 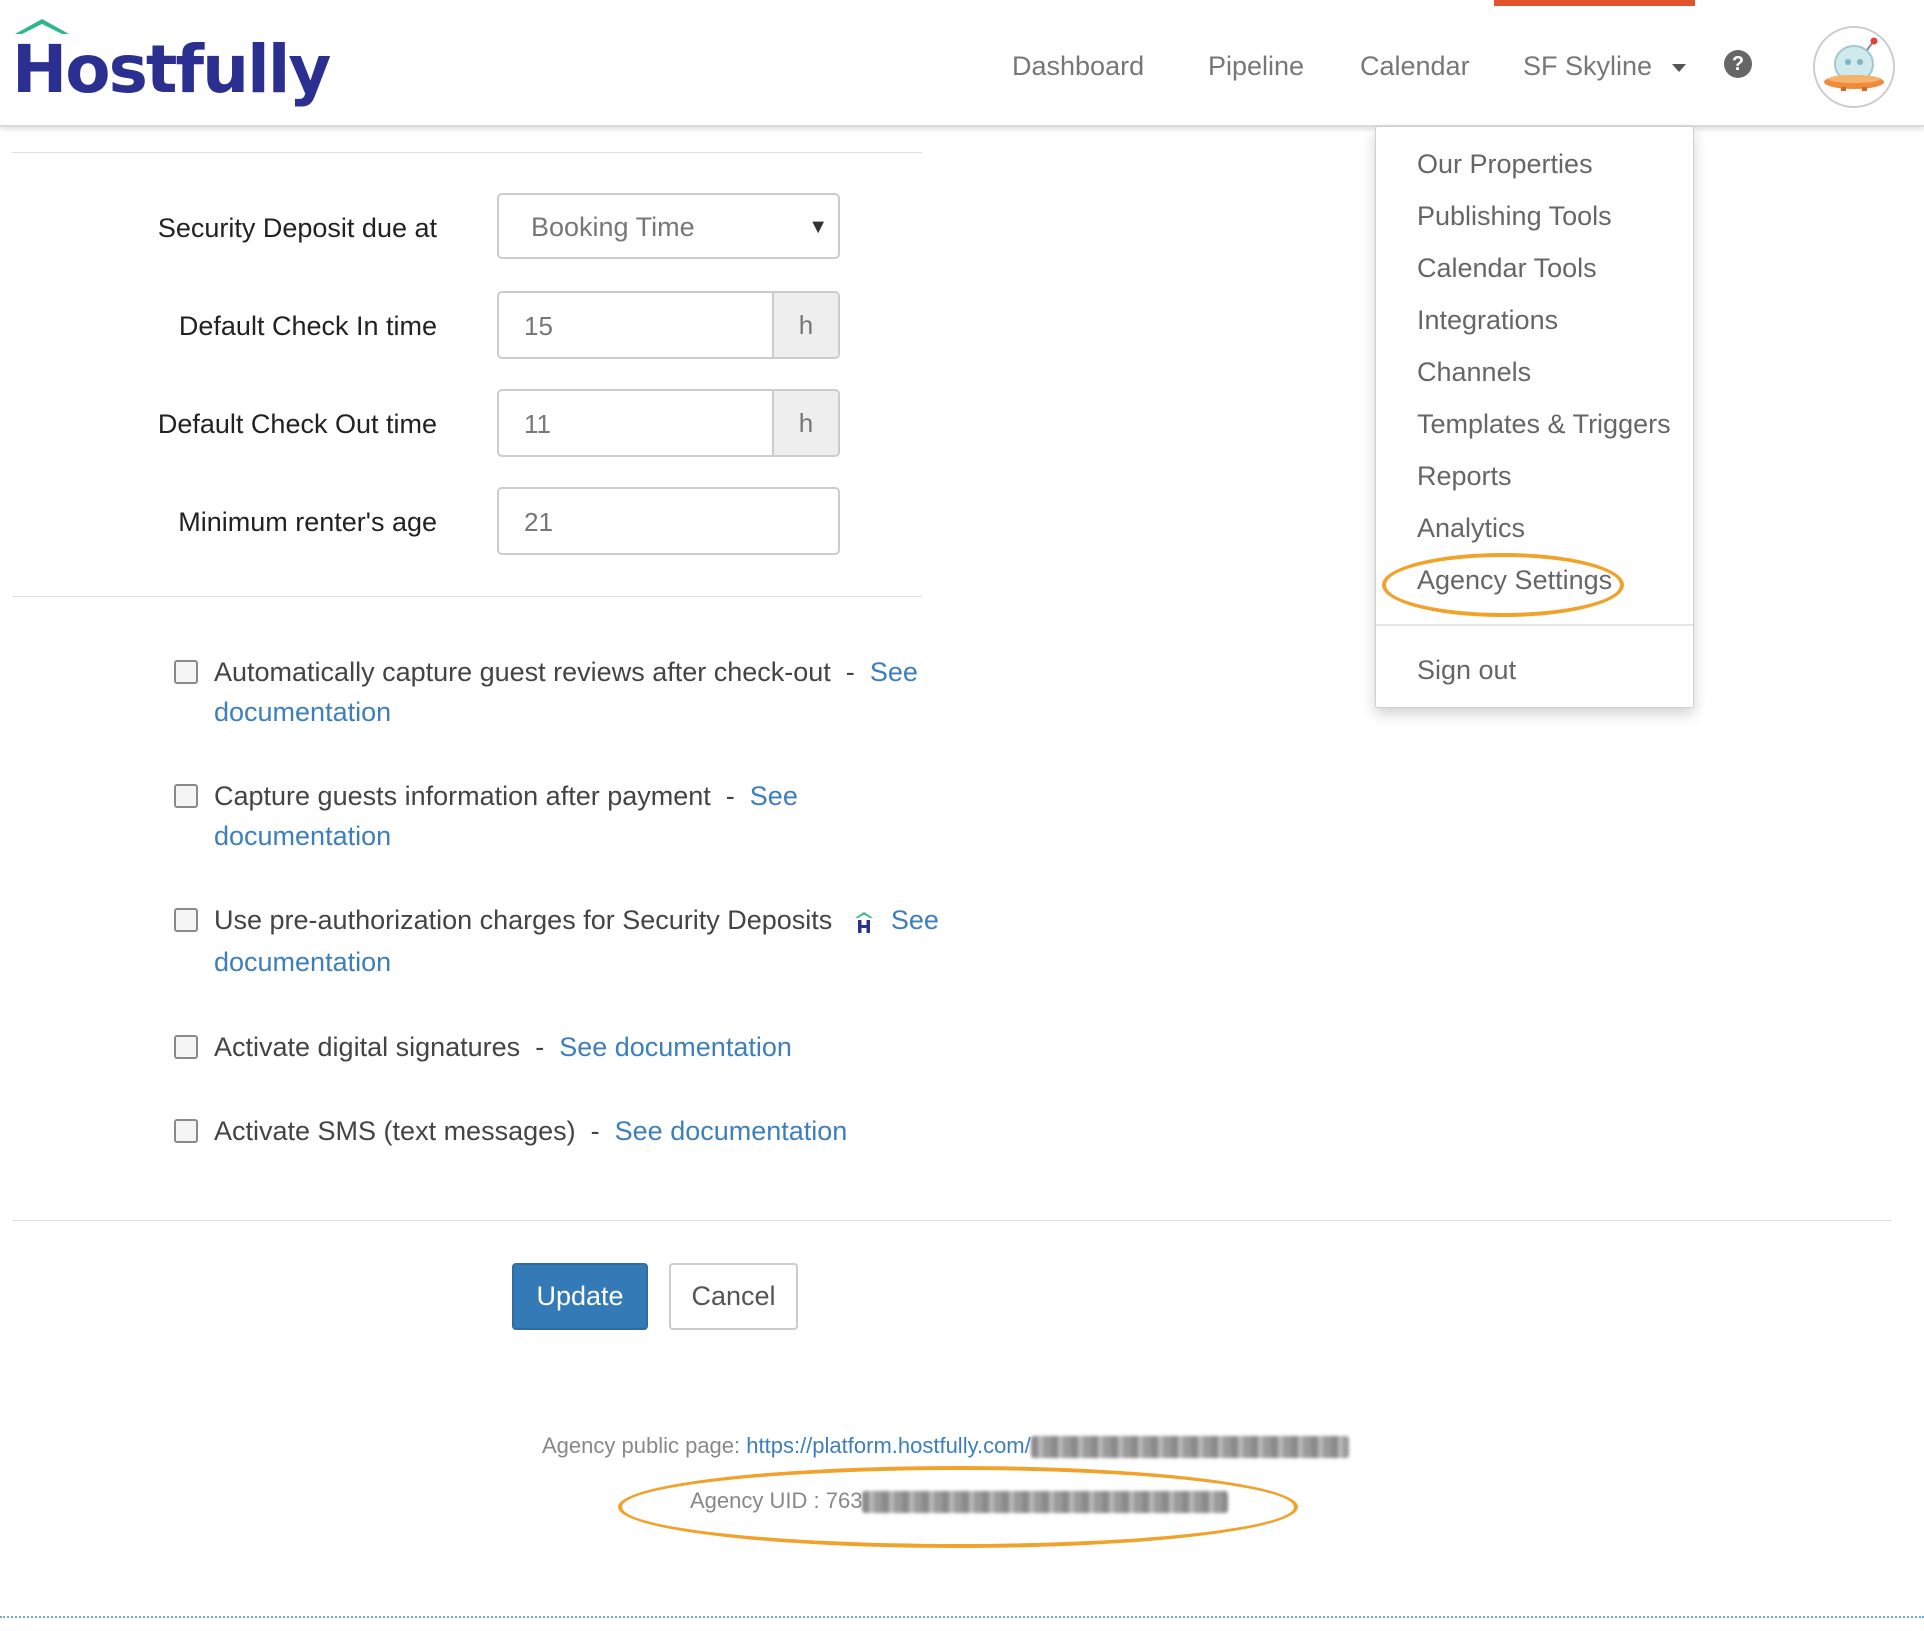 I want to click on active-tab-indicator, so click(x=1594, y=3).